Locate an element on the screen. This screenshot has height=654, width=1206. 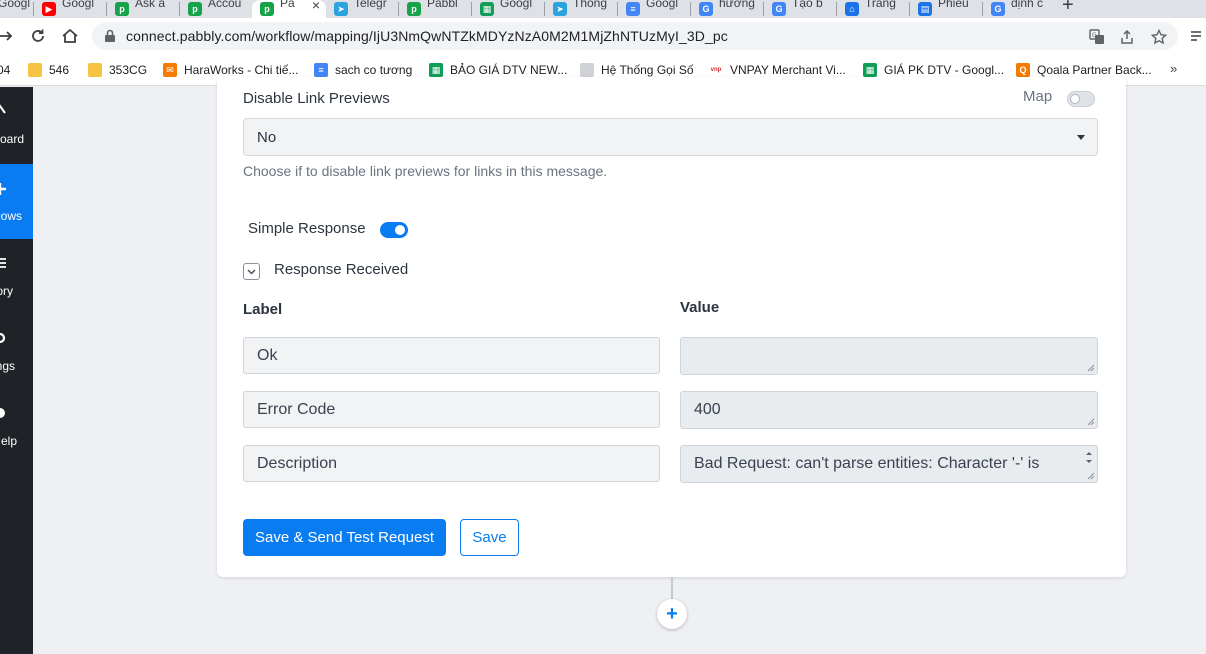
tab-title: Telegr is located at coordinates (370, 5).